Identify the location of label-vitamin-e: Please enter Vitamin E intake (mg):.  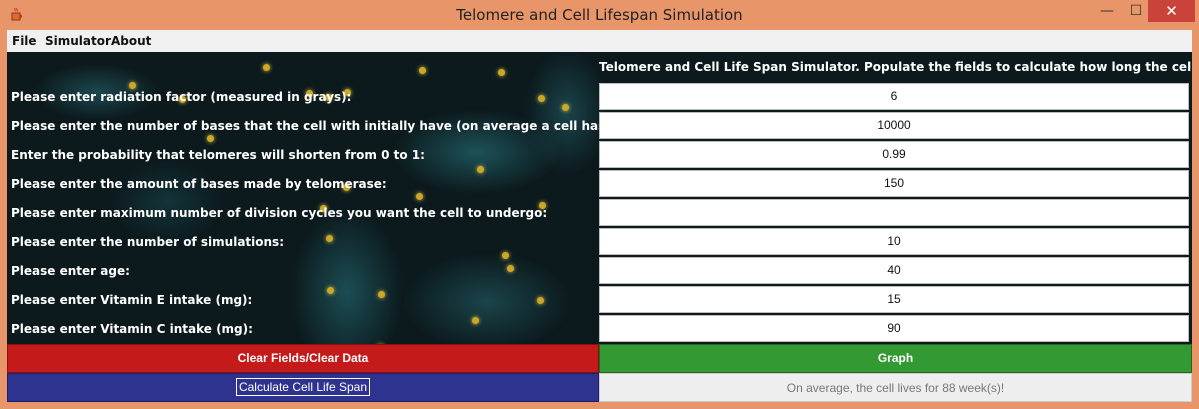
(132, 300).